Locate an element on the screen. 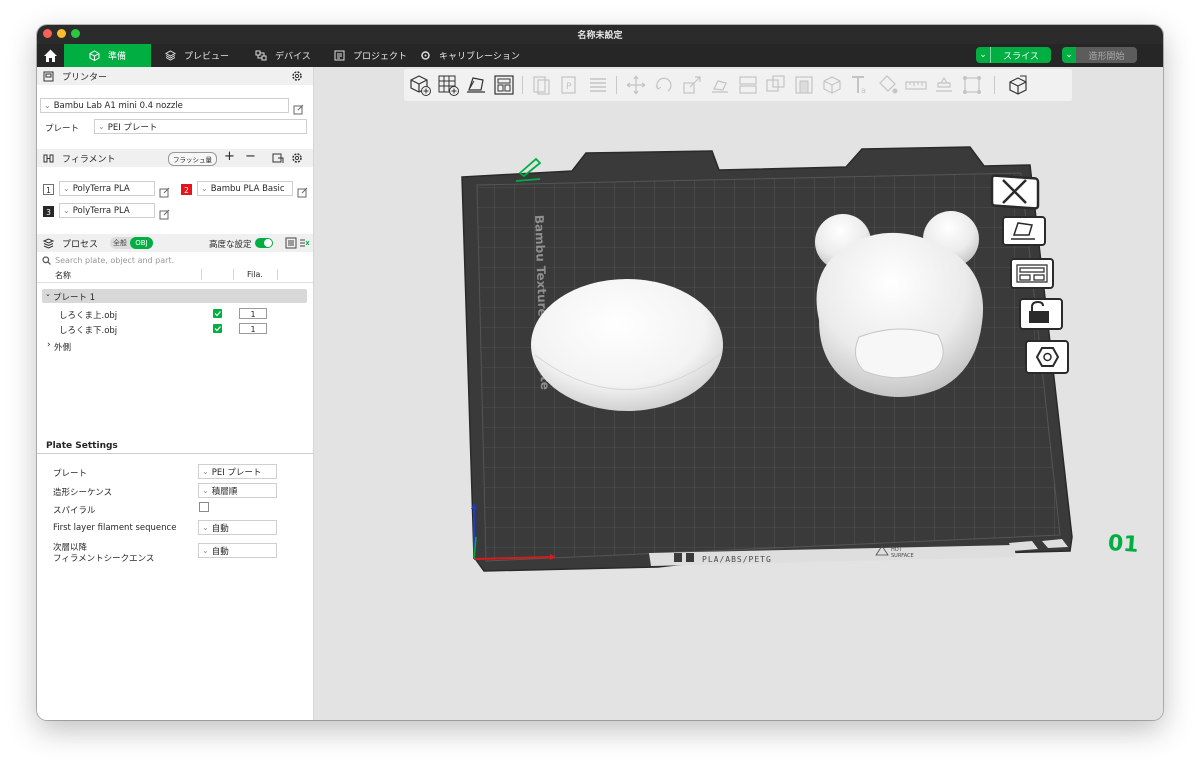 This screenshot has width=1200, height=769. column-name-header: 名称 is located at coordinates (63, 275).